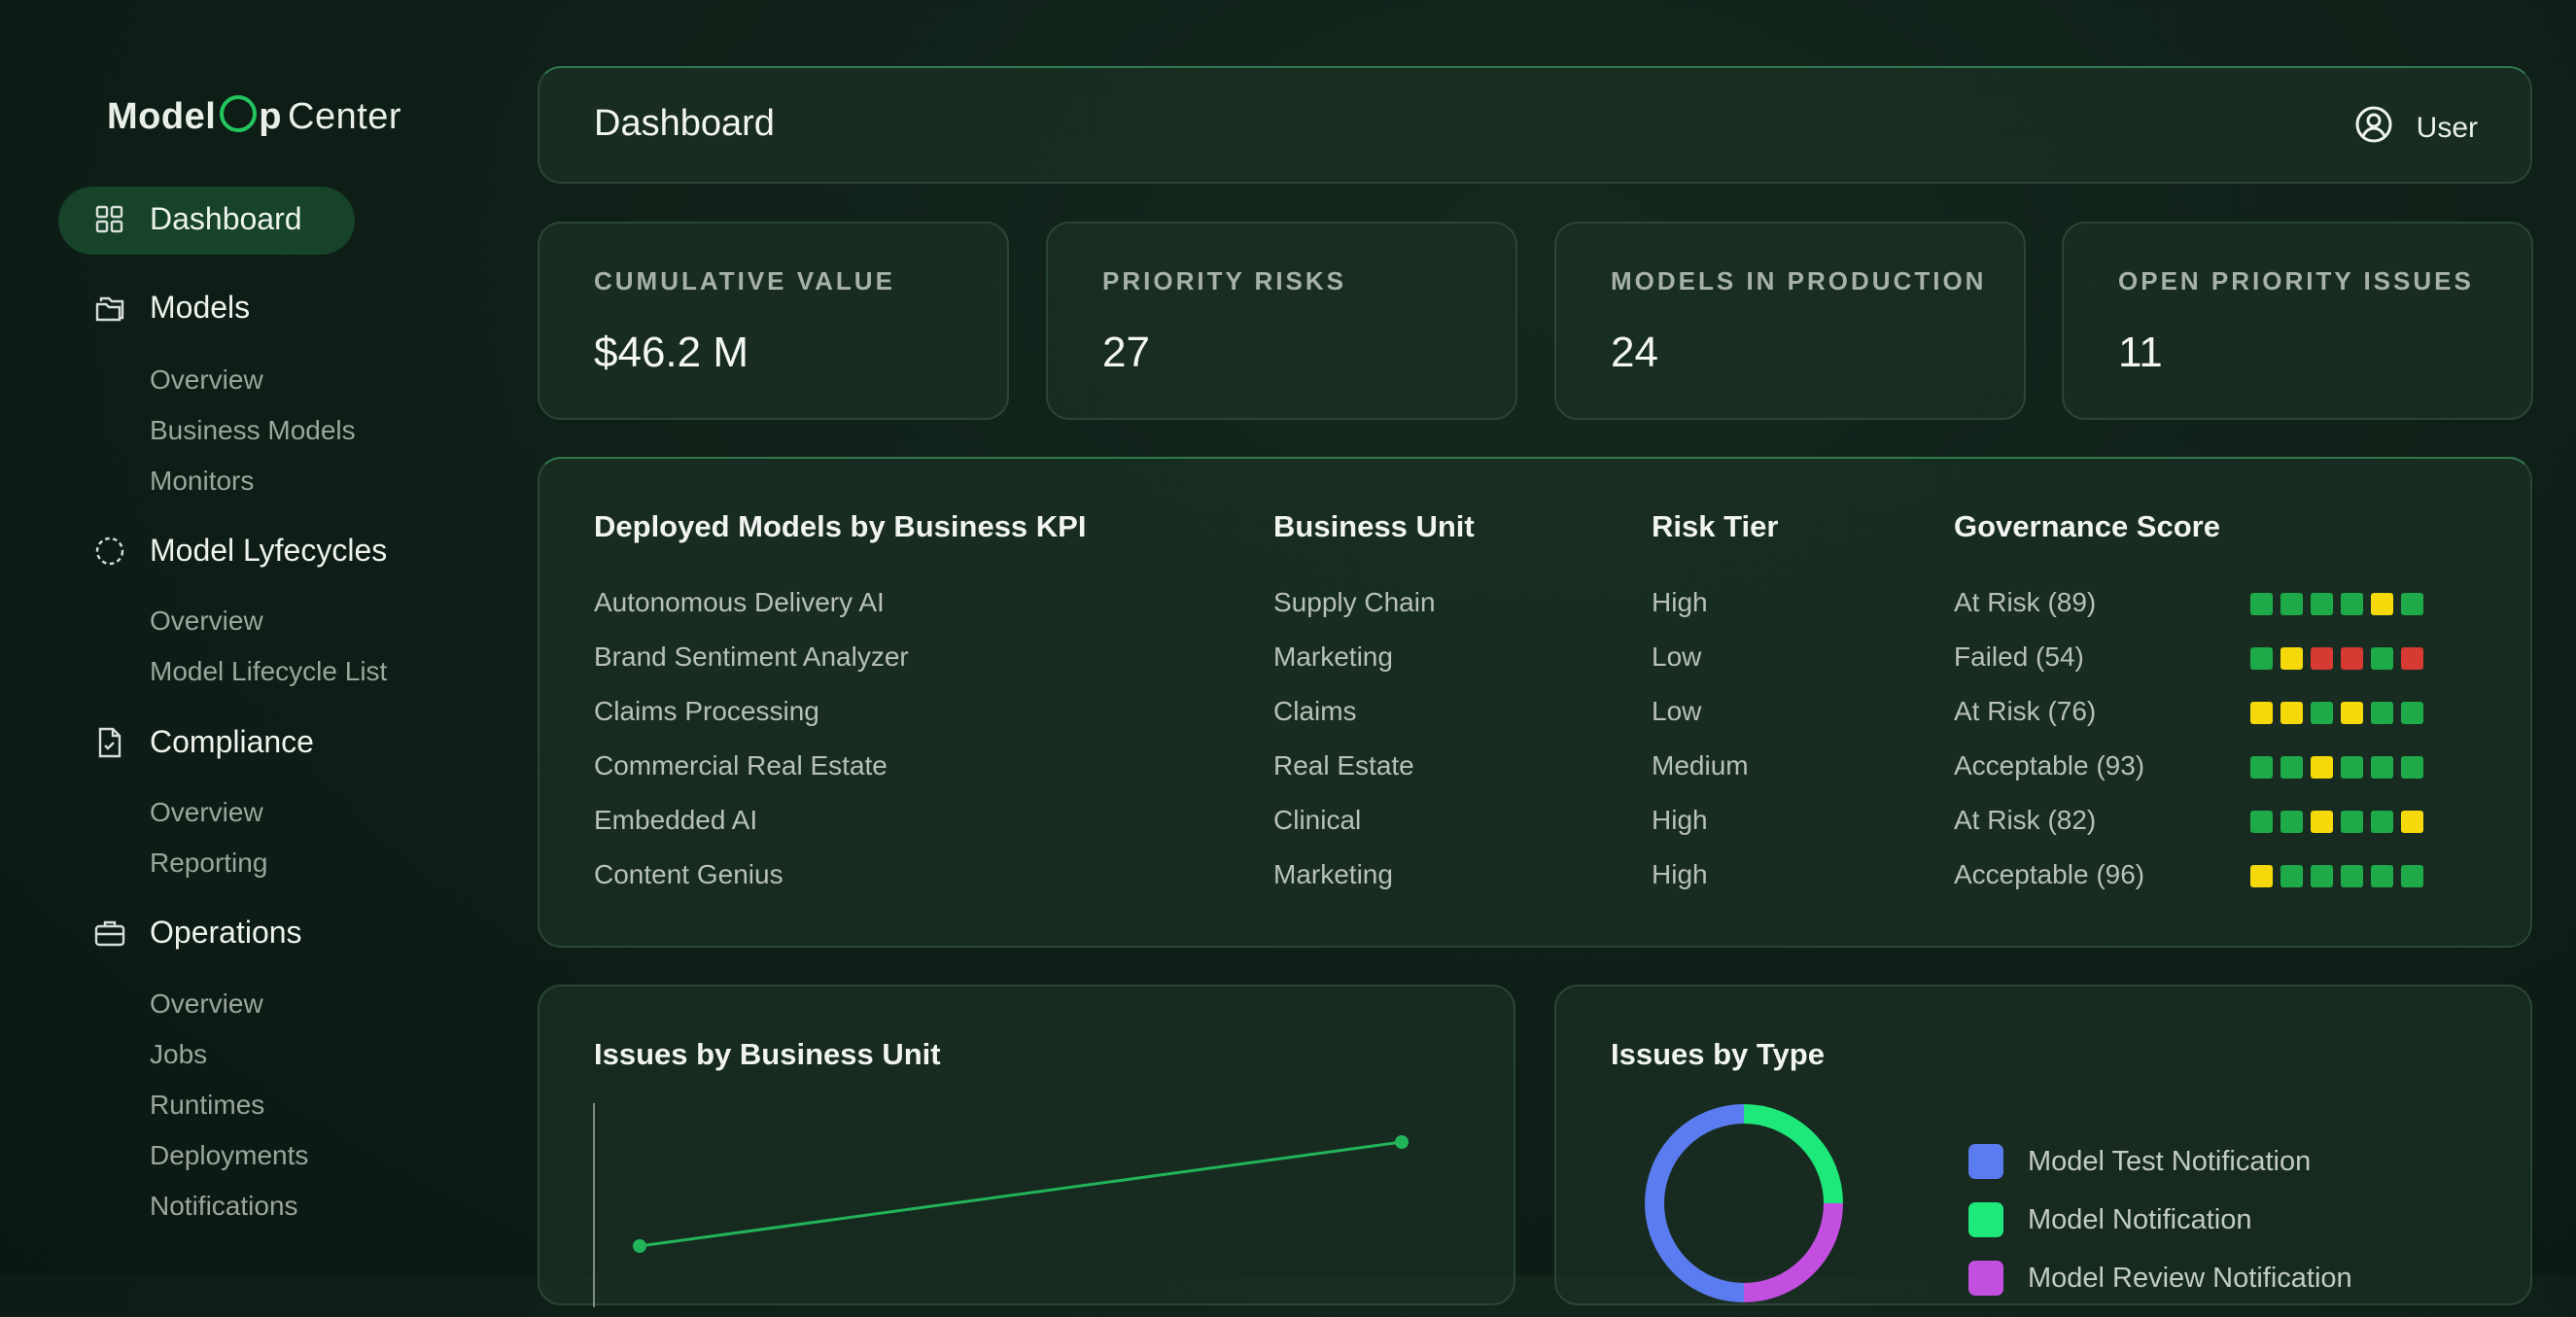 The image size is (2576, 1317). I want to click on legend-item-model-review-notification: Model Review Notification, so click(2160, 1278).